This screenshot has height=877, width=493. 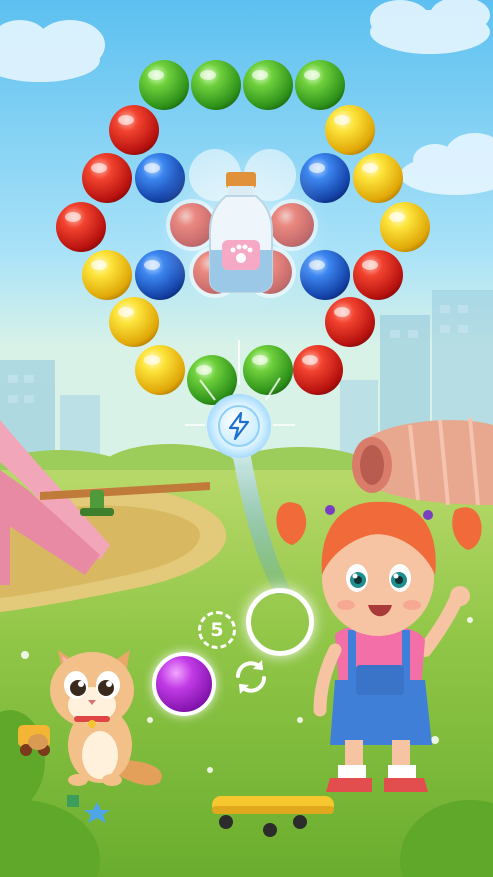 What do you see at coordinates (217, 630) in the screenshot?
I see `shots-remaining-counter: 5` at bounding box center [217, 630].